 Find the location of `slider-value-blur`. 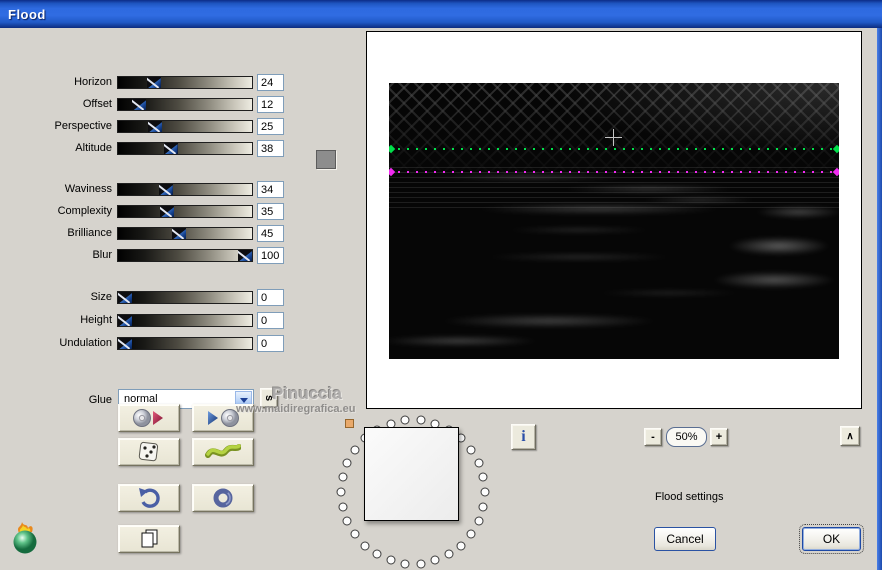

slider-value-blur is located at coordinates (270, 255).